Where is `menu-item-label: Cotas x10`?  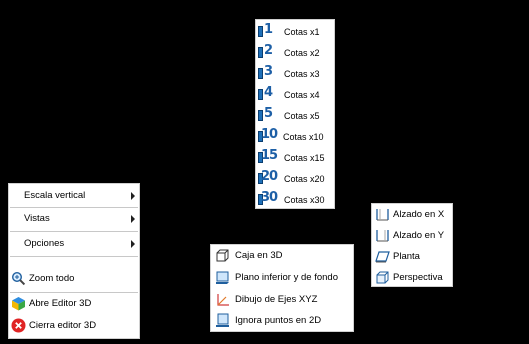
menu-item-label: Cotas x10 is located at coordinates (303, 137).